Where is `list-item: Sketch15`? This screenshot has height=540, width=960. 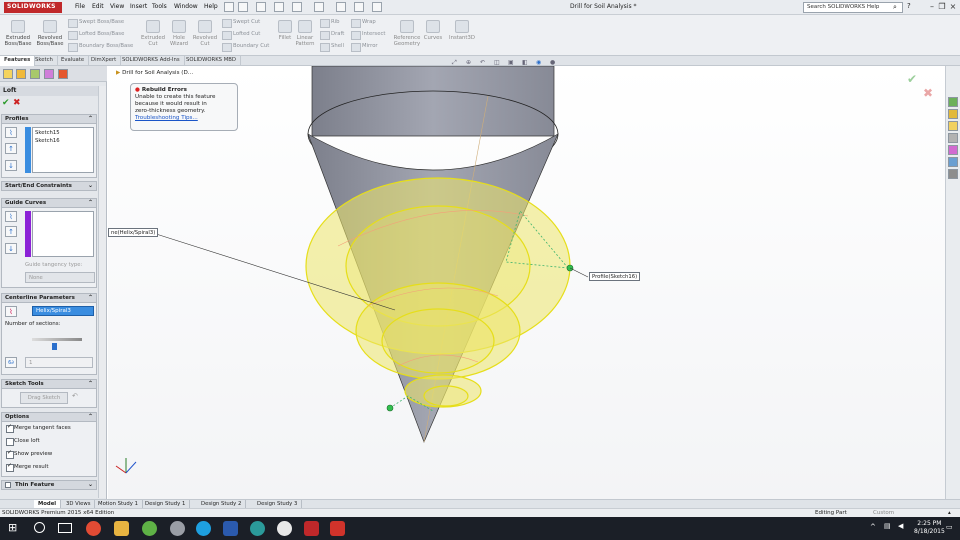
list-item: Sketch15 is located at coordinates (63, 133).